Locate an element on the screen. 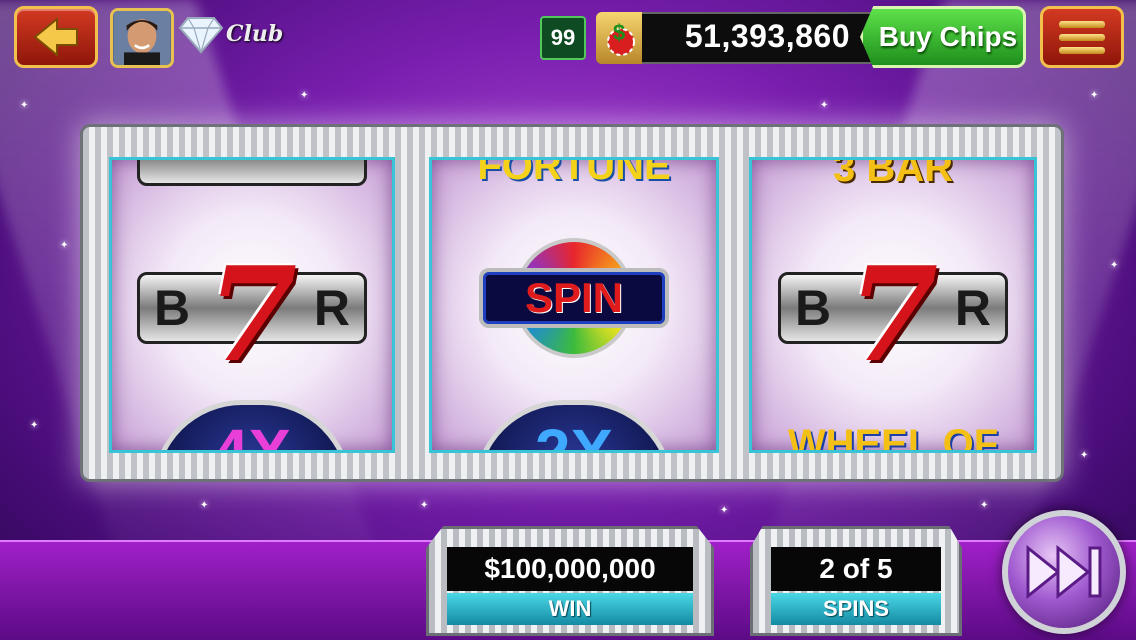 The height and width of the screenshot is (640, 1136). spin-wheel-symbol: SPIN is located at coordinates (574, 298).